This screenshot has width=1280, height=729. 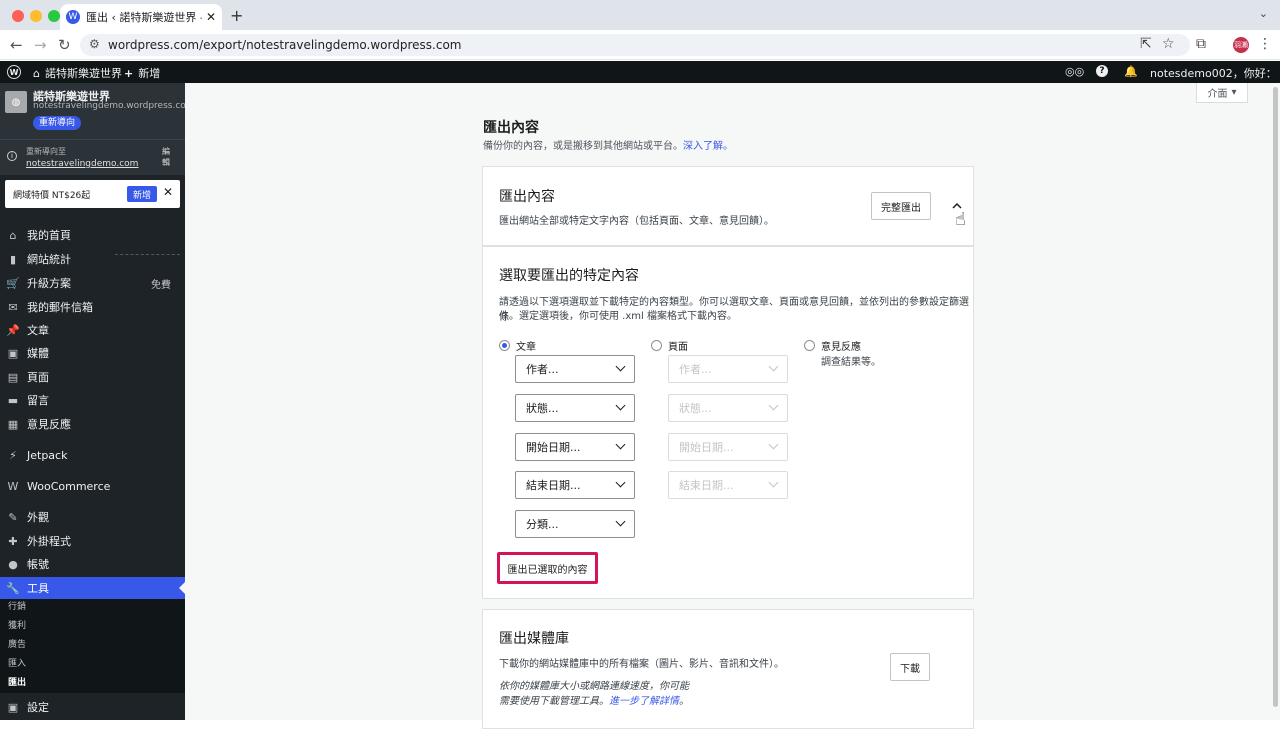 I want to click on export-card-title: 匯出內容, so click(x=527, y=197).